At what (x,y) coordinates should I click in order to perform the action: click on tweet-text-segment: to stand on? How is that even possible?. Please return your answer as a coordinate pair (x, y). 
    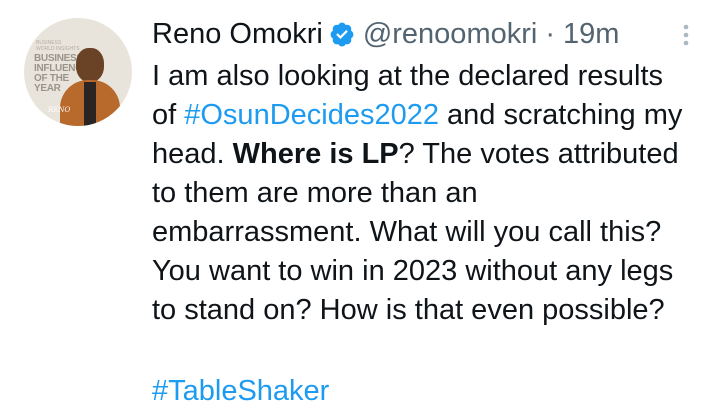
    Looking at the image, I should click on (408, 310).